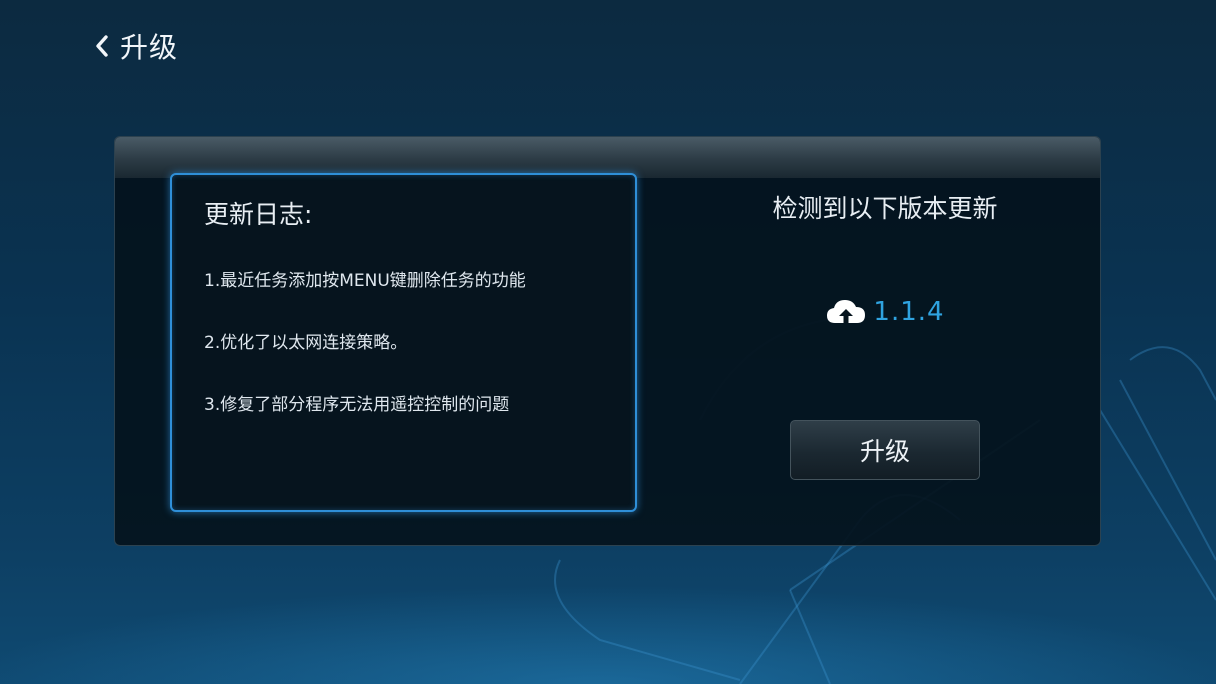  Describe the element at coordinates (258, 214) in the screenshot. I see `changelog-title: 更新日志:` at that location.